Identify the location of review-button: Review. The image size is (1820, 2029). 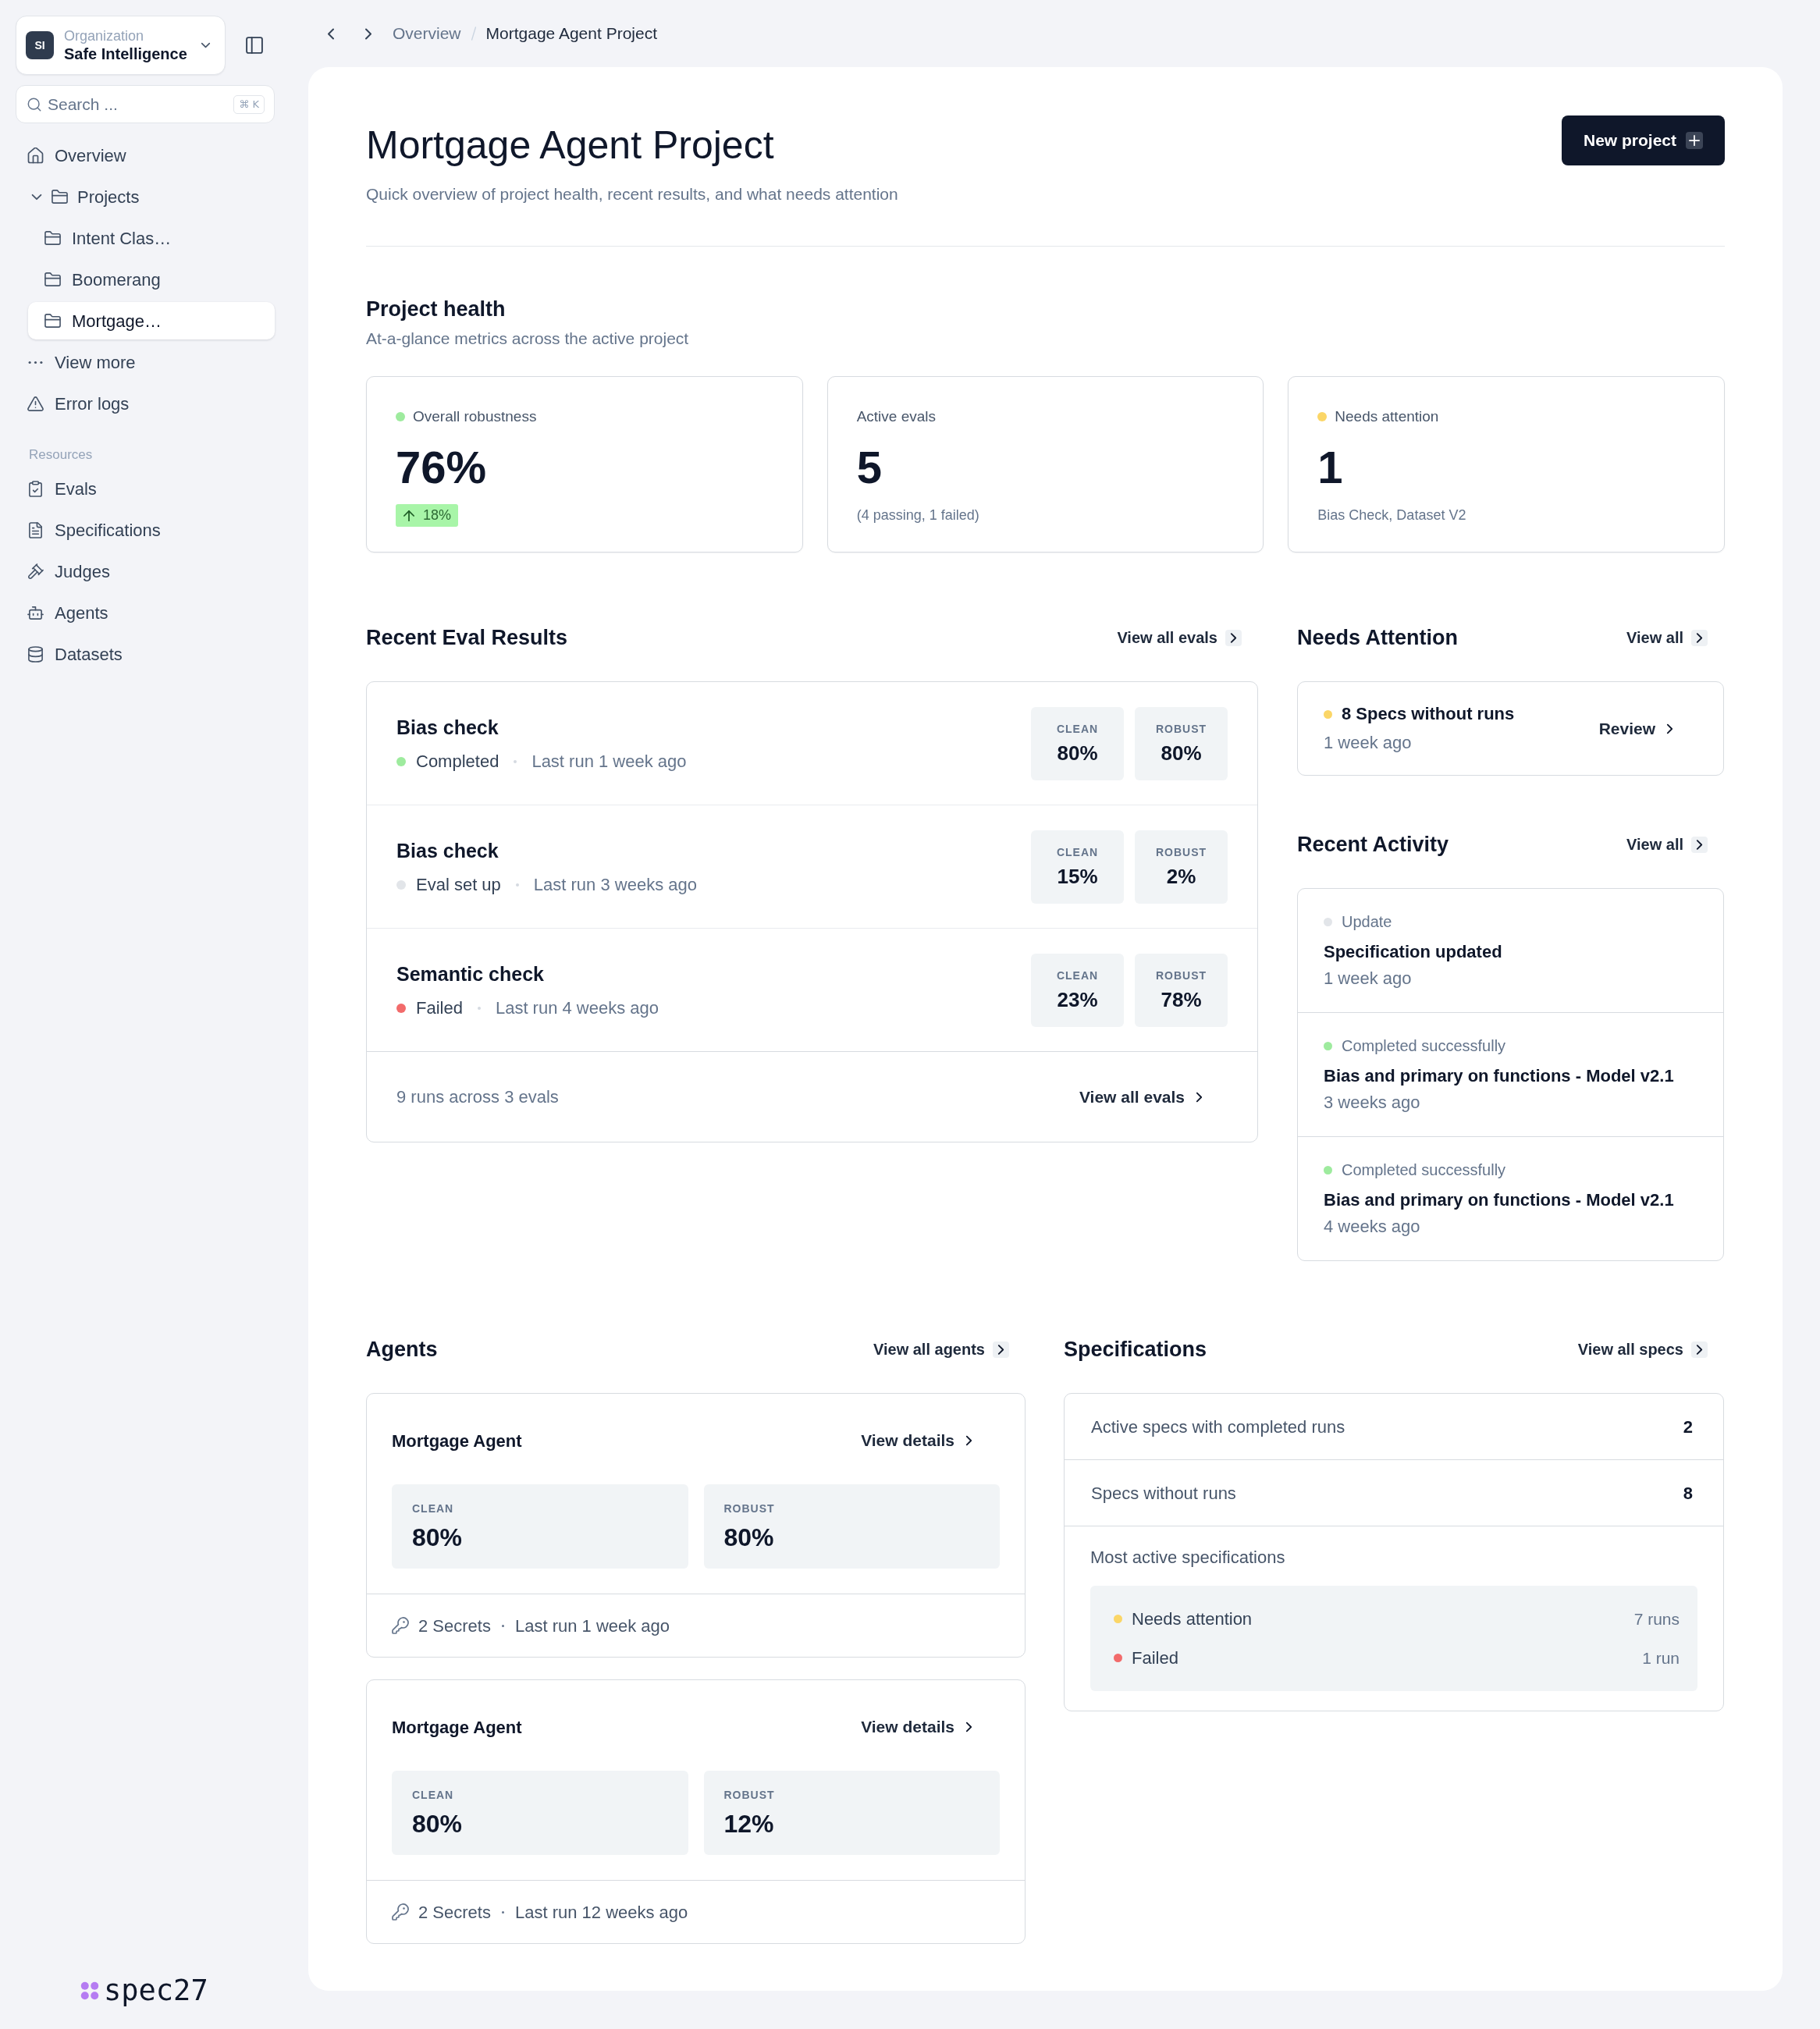
(1635, 728).